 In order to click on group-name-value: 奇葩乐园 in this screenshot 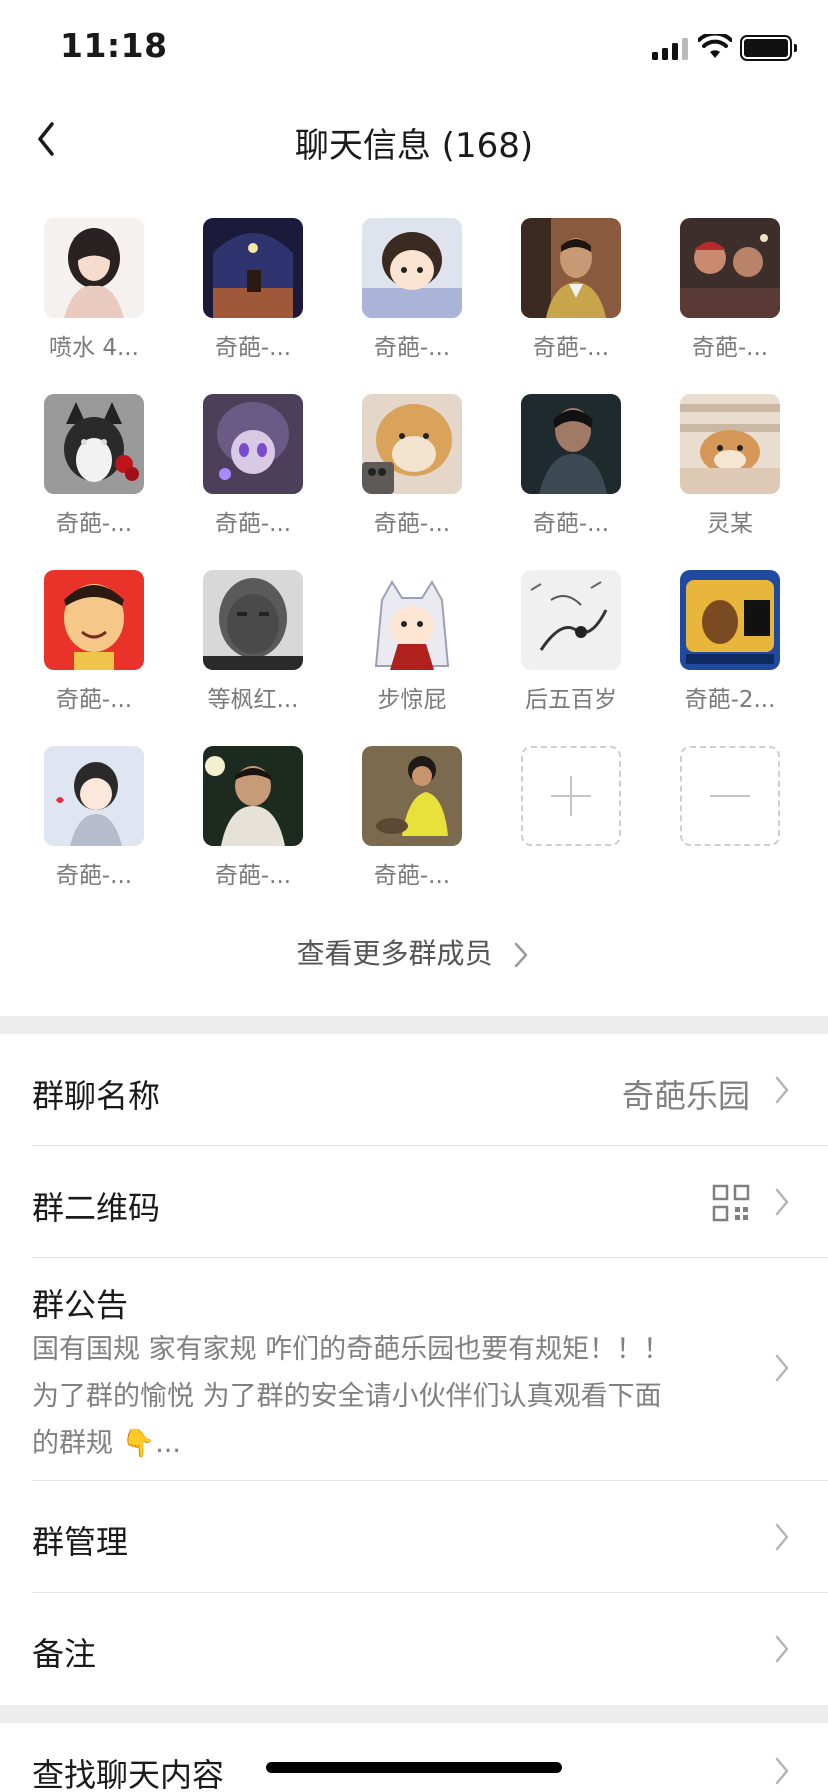, I will do `click(685, 1096)`.